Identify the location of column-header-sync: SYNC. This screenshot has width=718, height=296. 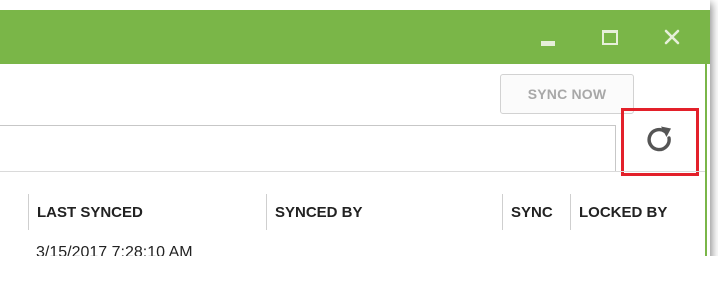
(536, 212).